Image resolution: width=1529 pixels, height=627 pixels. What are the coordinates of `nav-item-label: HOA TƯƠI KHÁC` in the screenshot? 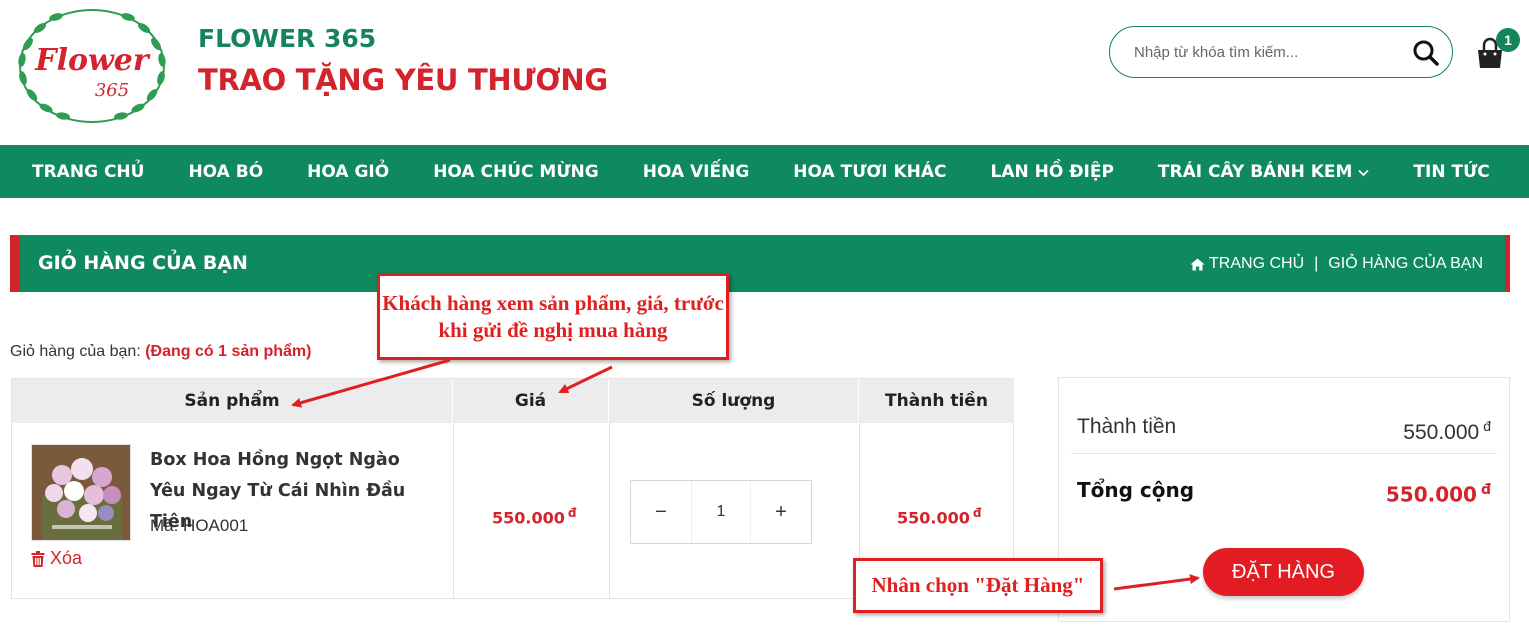 It's located at (870, 171).